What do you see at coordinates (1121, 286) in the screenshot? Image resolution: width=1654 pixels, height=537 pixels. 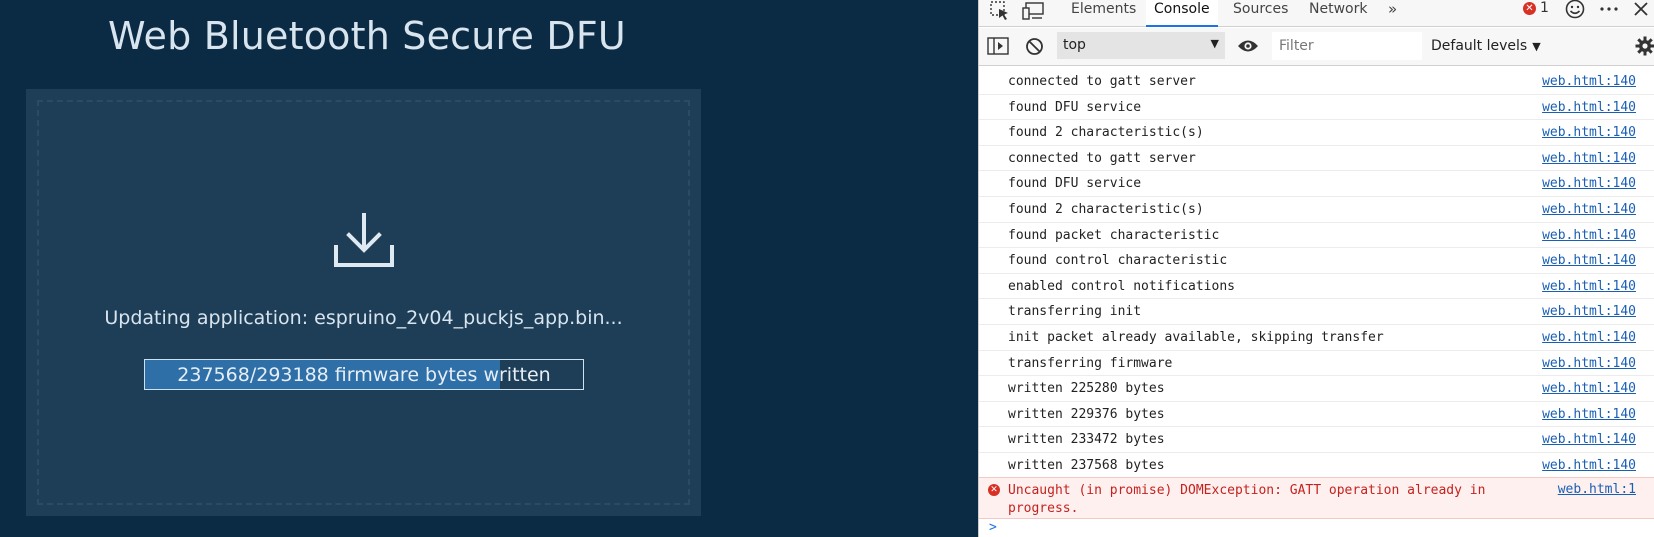 I see `log-message: enabled control notifications` at bounding box center [1121, 286].